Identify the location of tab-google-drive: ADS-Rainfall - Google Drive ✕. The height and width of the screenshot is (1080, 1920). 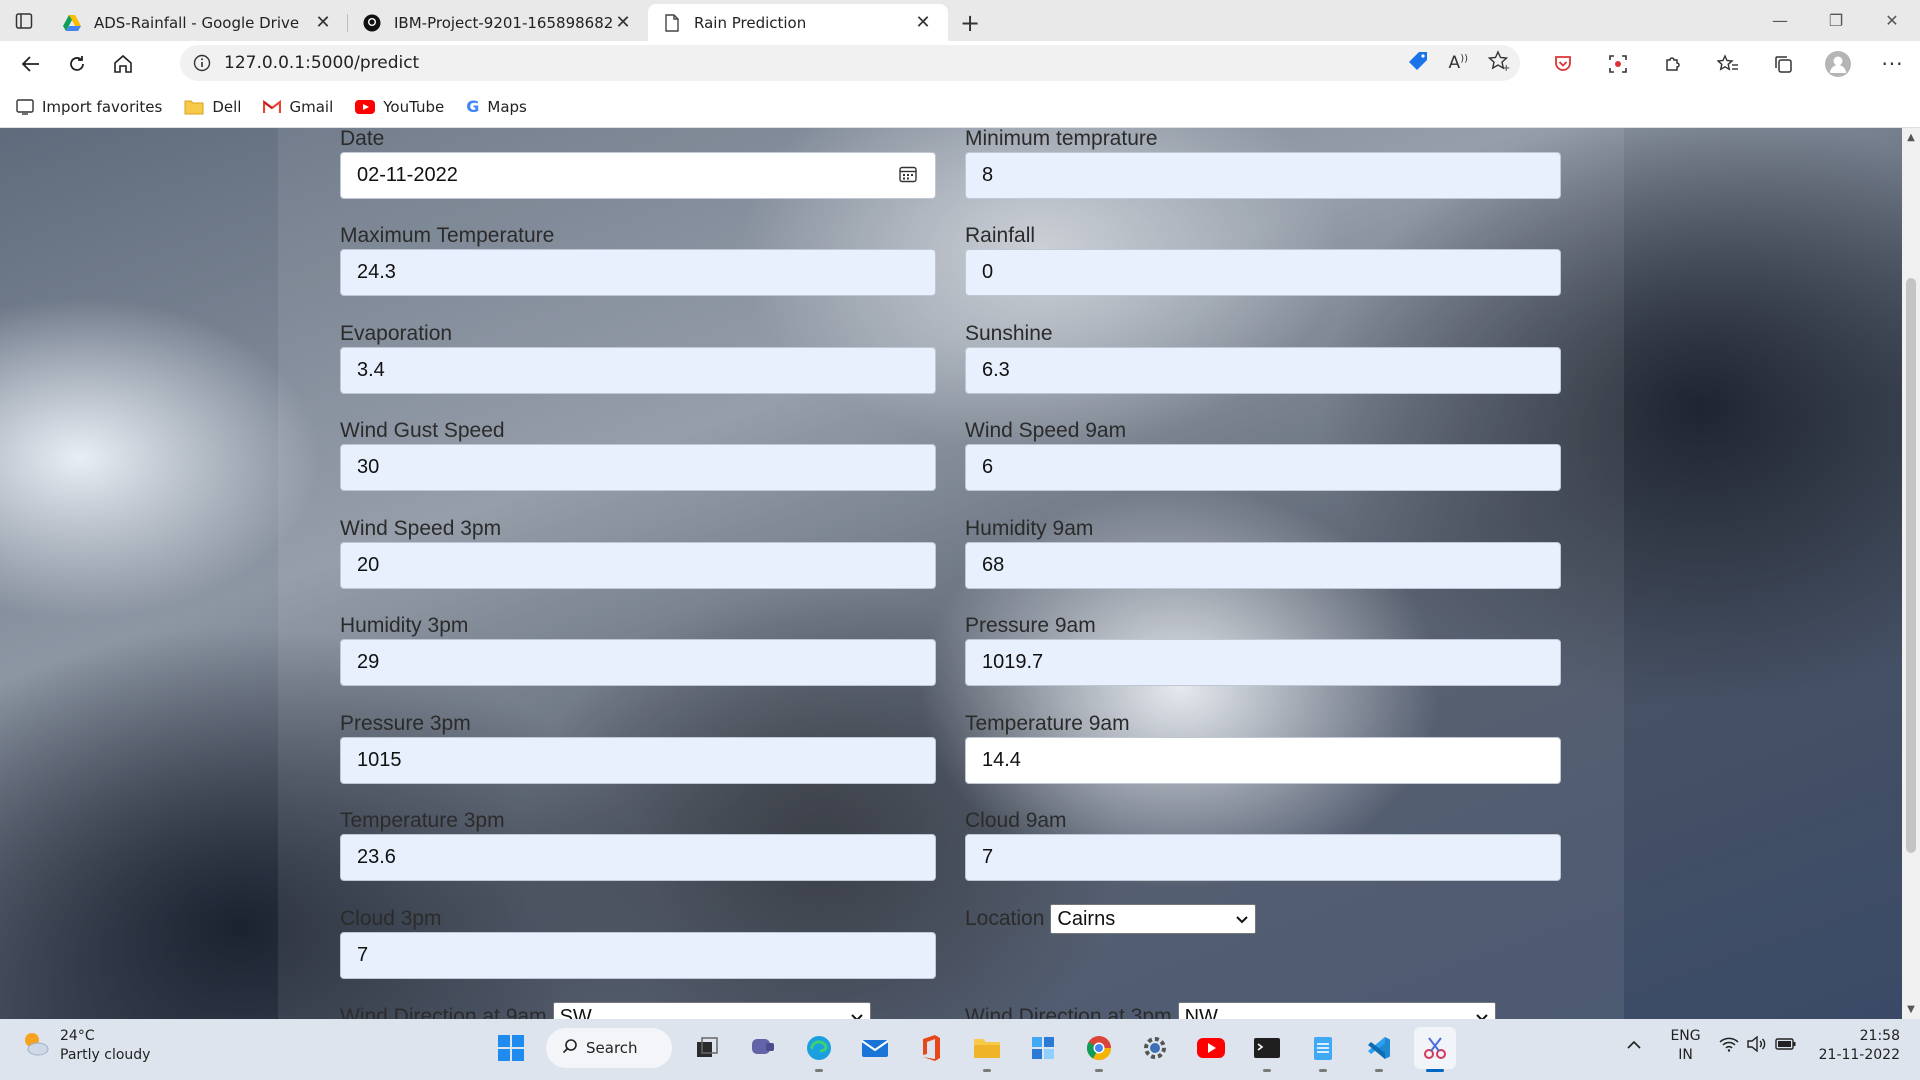
(198, 22).